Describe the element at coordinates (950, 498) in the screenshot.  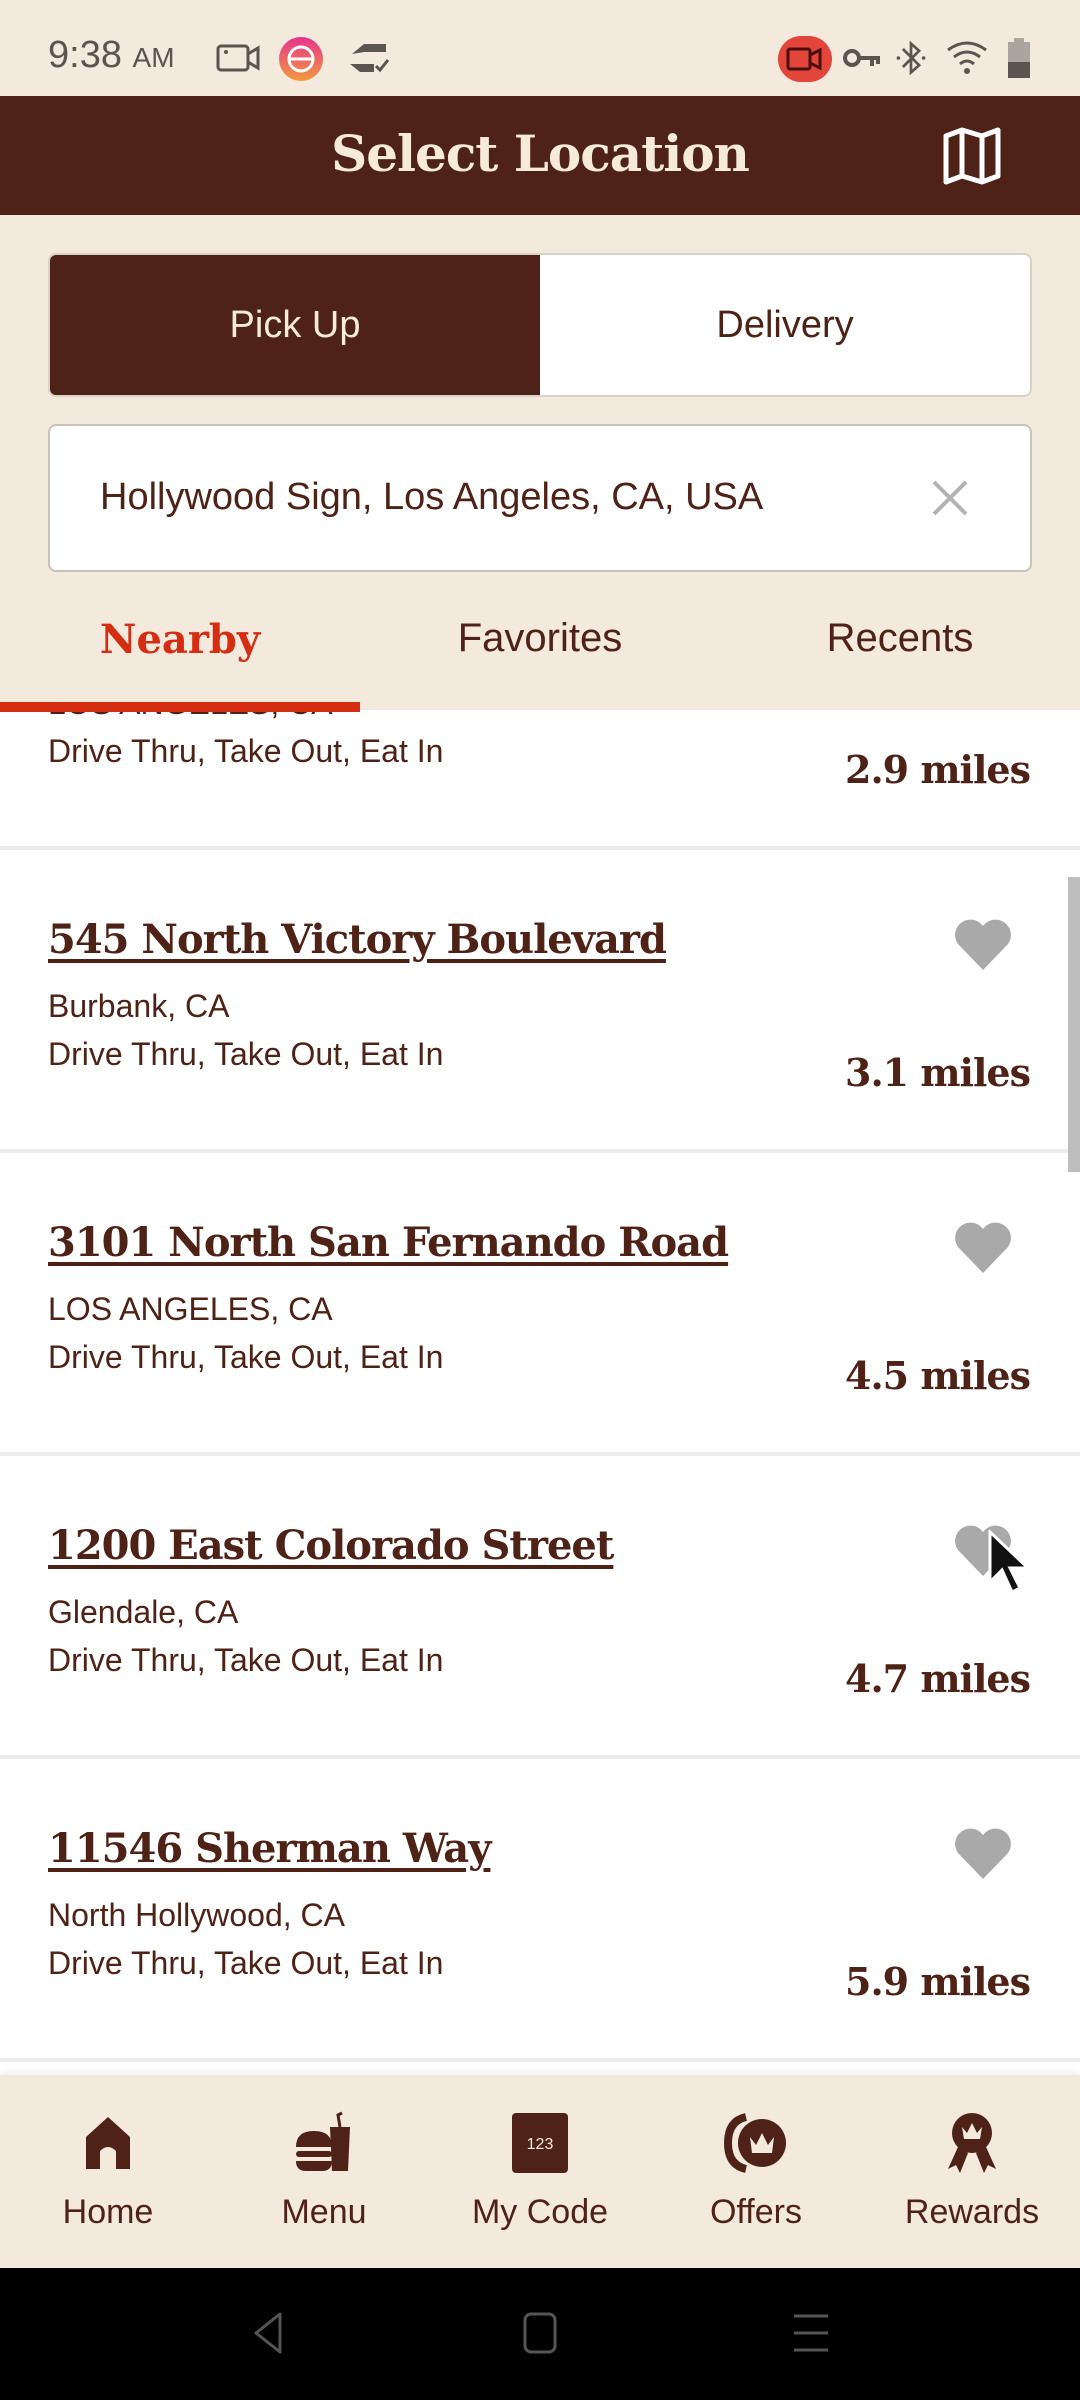
I see `close-icon` at that location.